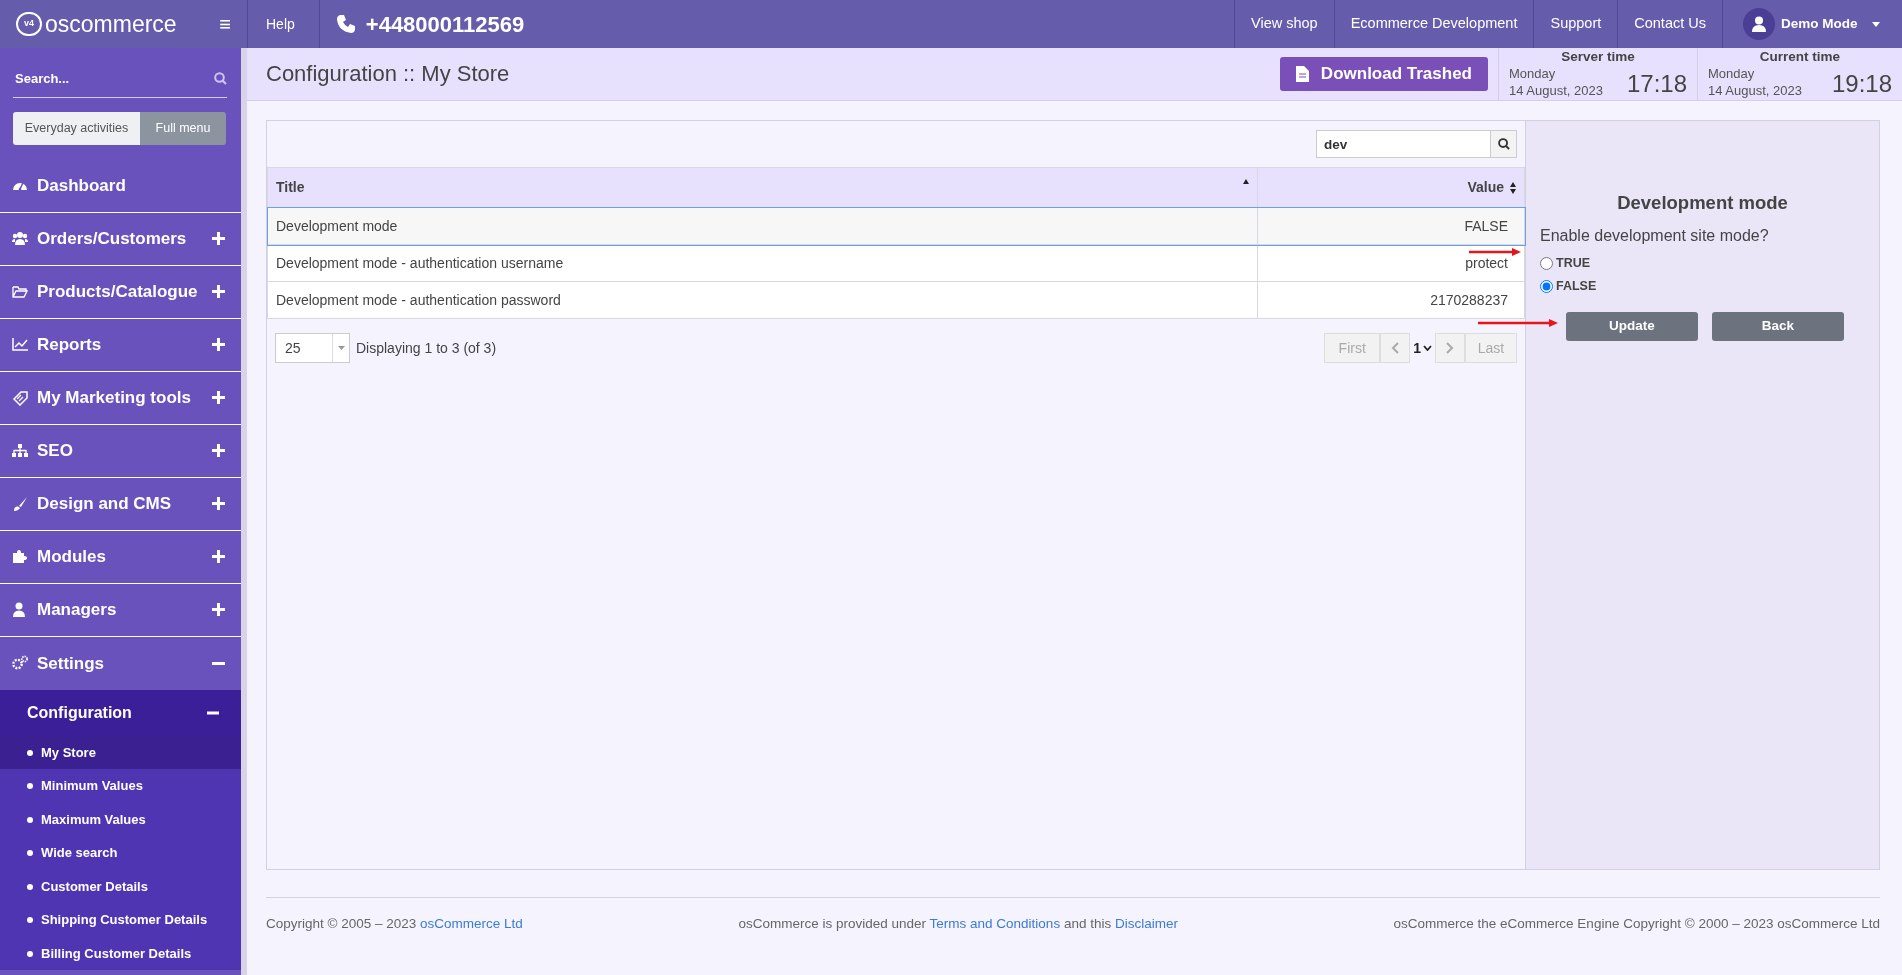  I want to click on page-size-select: 25, so click(312, 348).